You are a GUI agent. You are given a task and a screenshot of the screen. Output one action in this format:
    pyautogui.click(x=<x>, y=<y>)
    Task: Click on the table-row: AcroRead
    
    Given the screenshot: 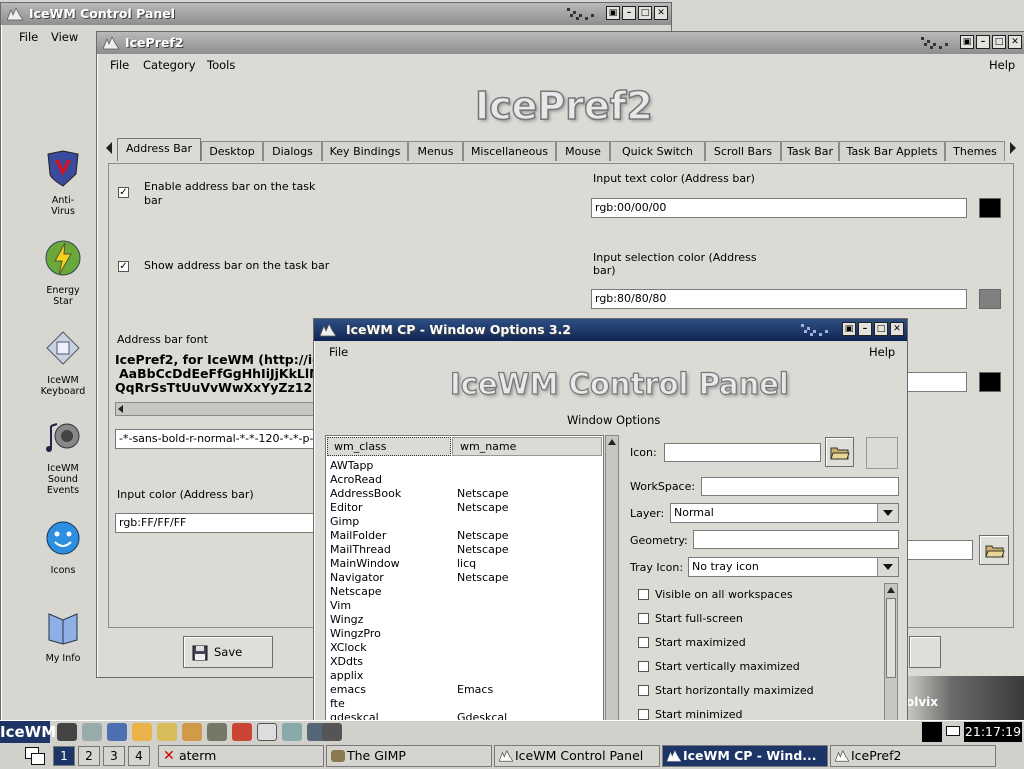 What is the action you would take?
    pyautogui.click(x=465, y=480)
    